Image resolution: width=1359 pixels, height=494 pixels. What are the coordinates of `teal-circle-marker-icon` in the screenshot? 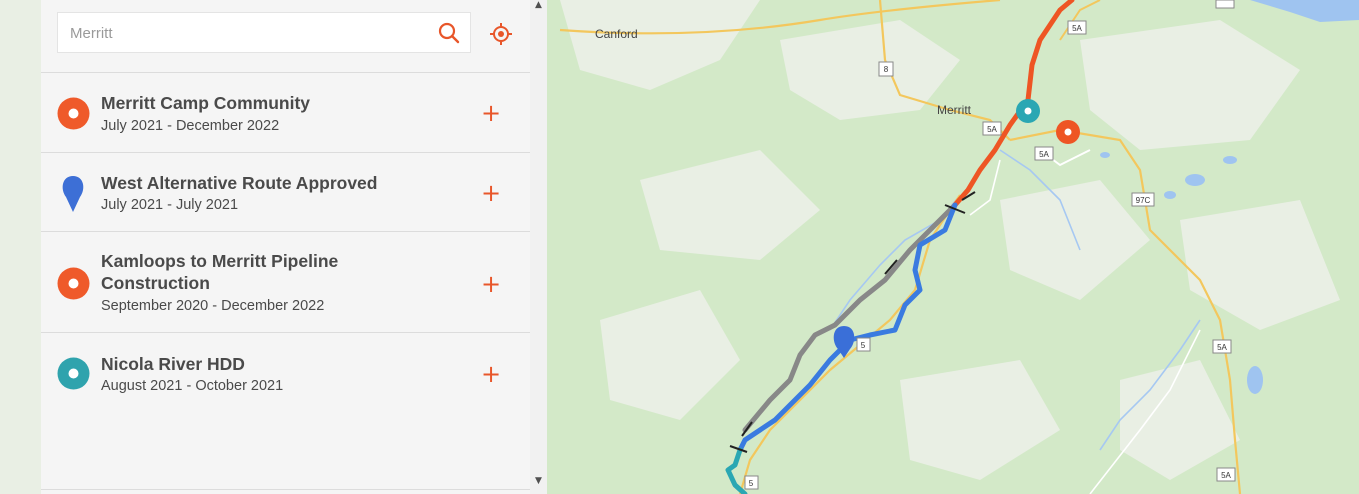 It's located at (73, 373).